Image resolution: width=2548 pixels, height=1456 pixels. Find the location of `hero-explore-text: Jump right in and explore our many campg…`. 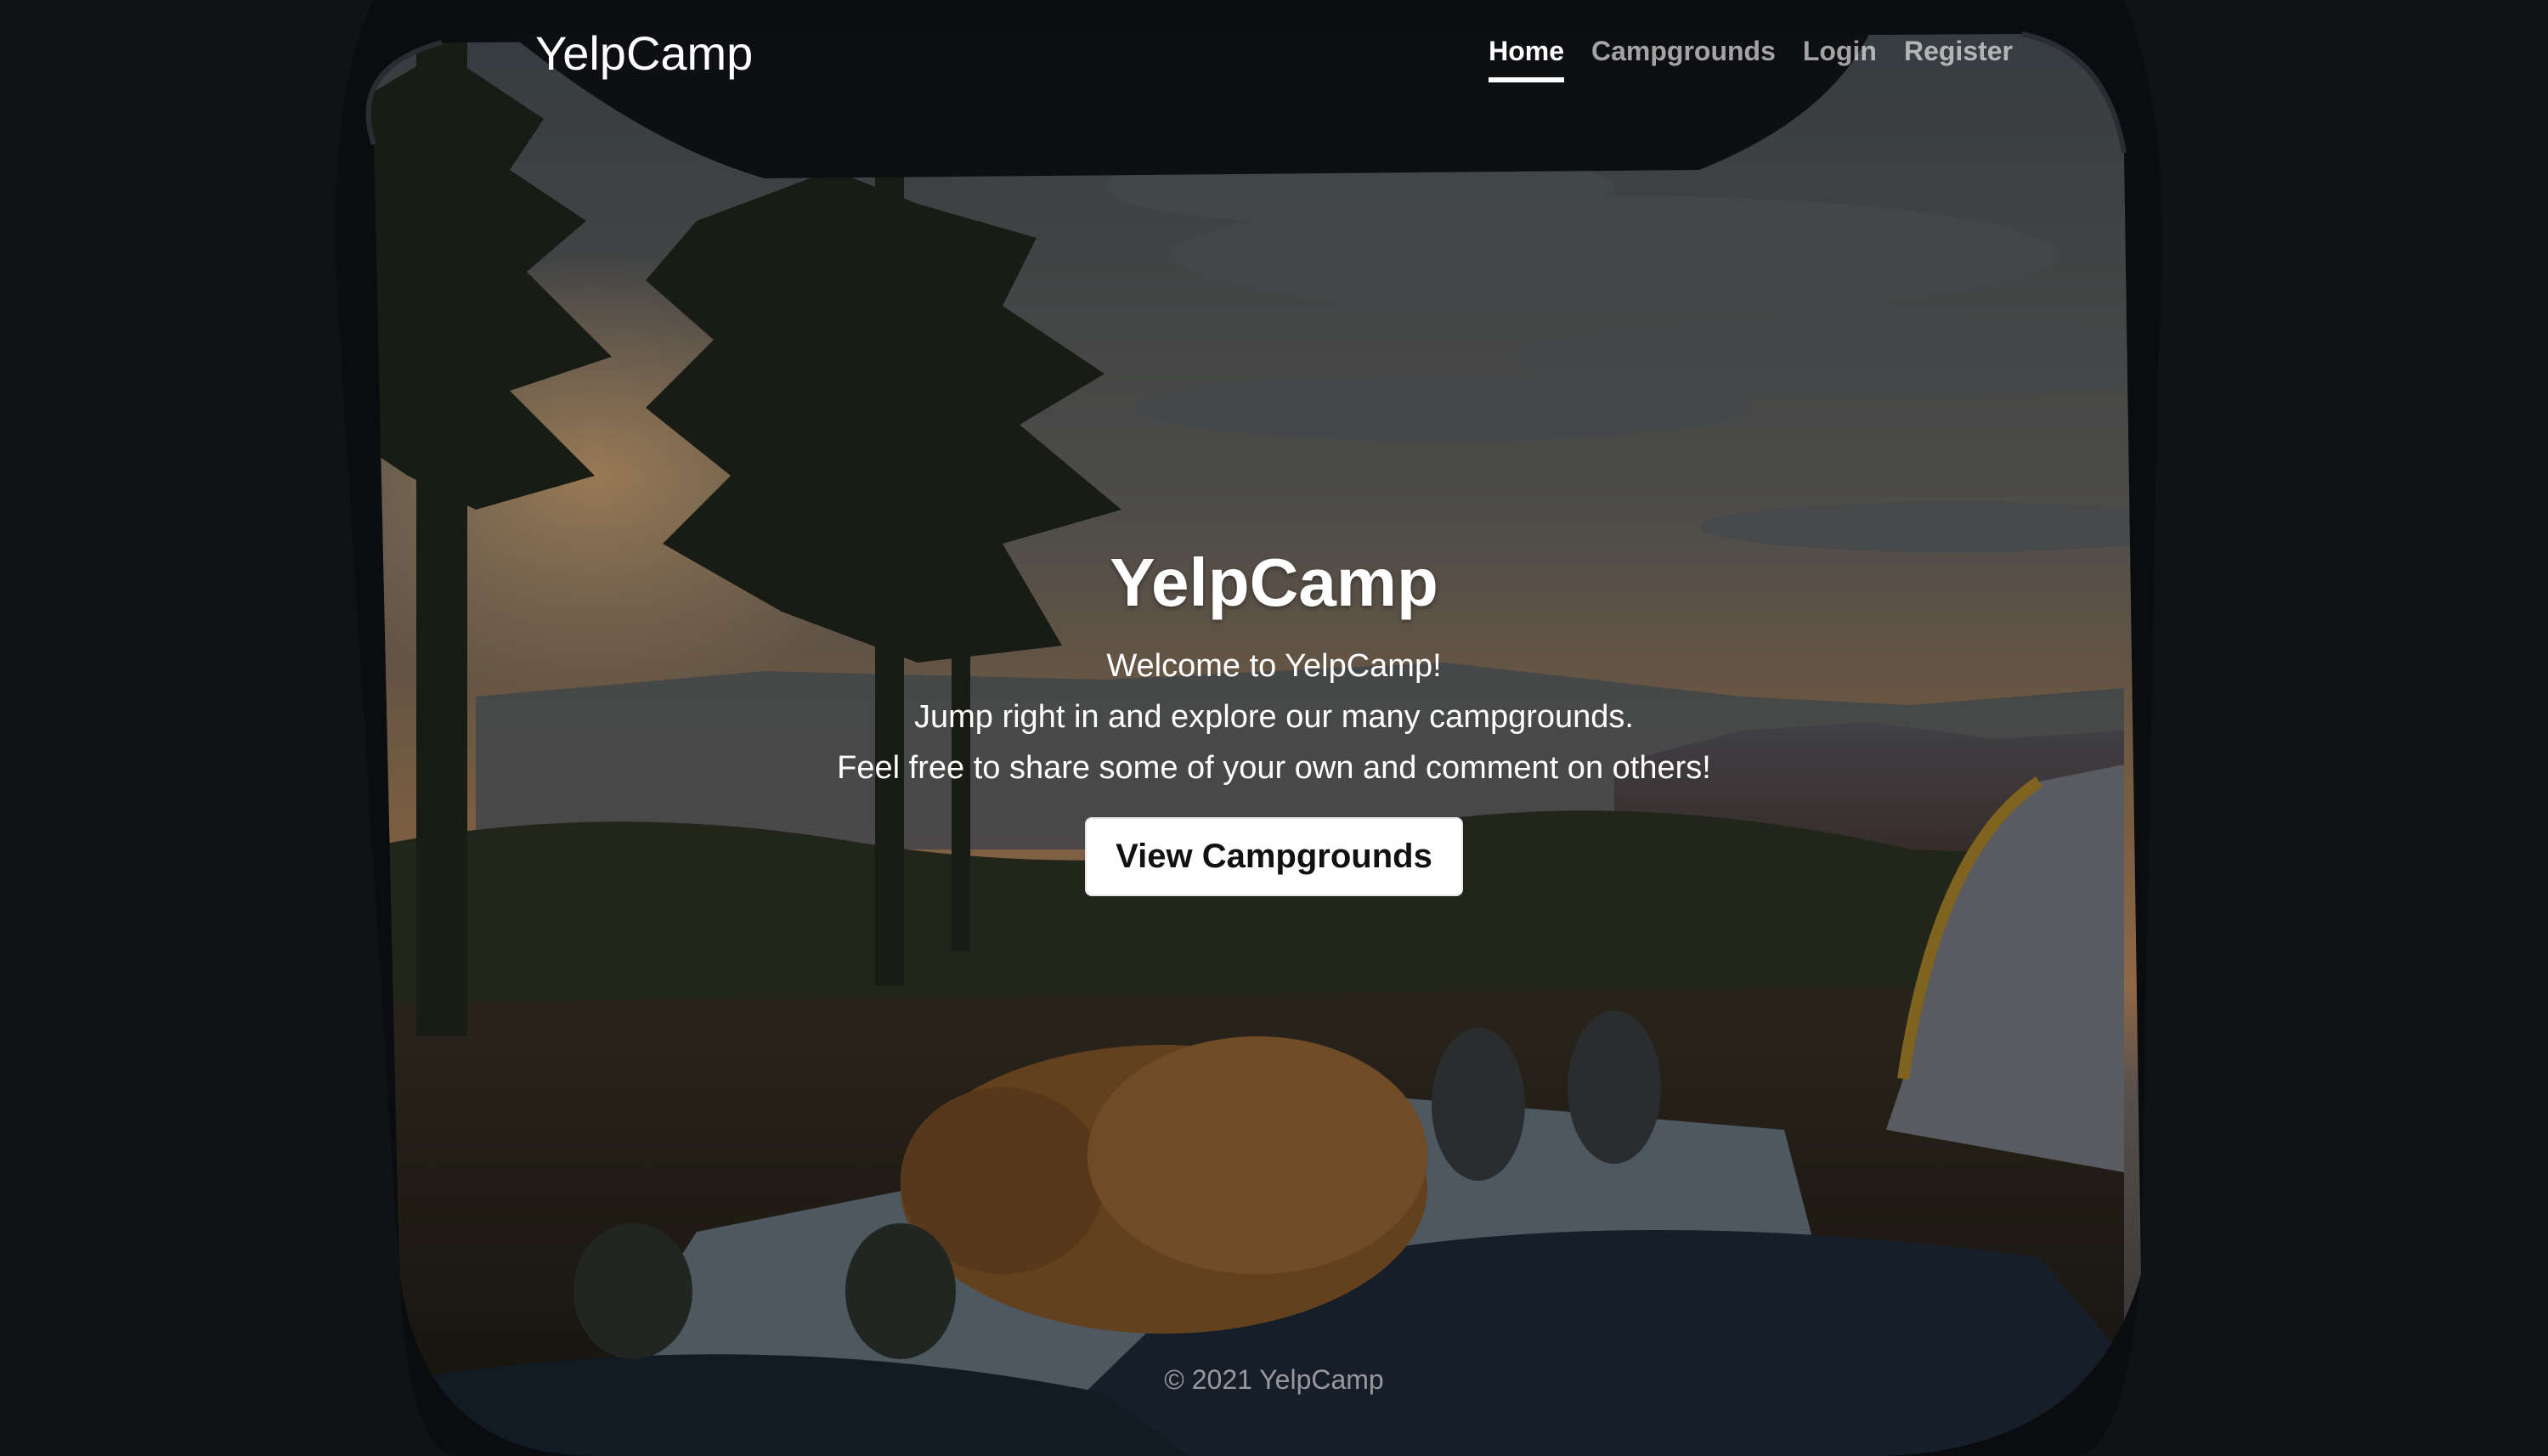

hero-explore-text: Jump right in and explore our many campg… is located at coordinates (1273, 717).